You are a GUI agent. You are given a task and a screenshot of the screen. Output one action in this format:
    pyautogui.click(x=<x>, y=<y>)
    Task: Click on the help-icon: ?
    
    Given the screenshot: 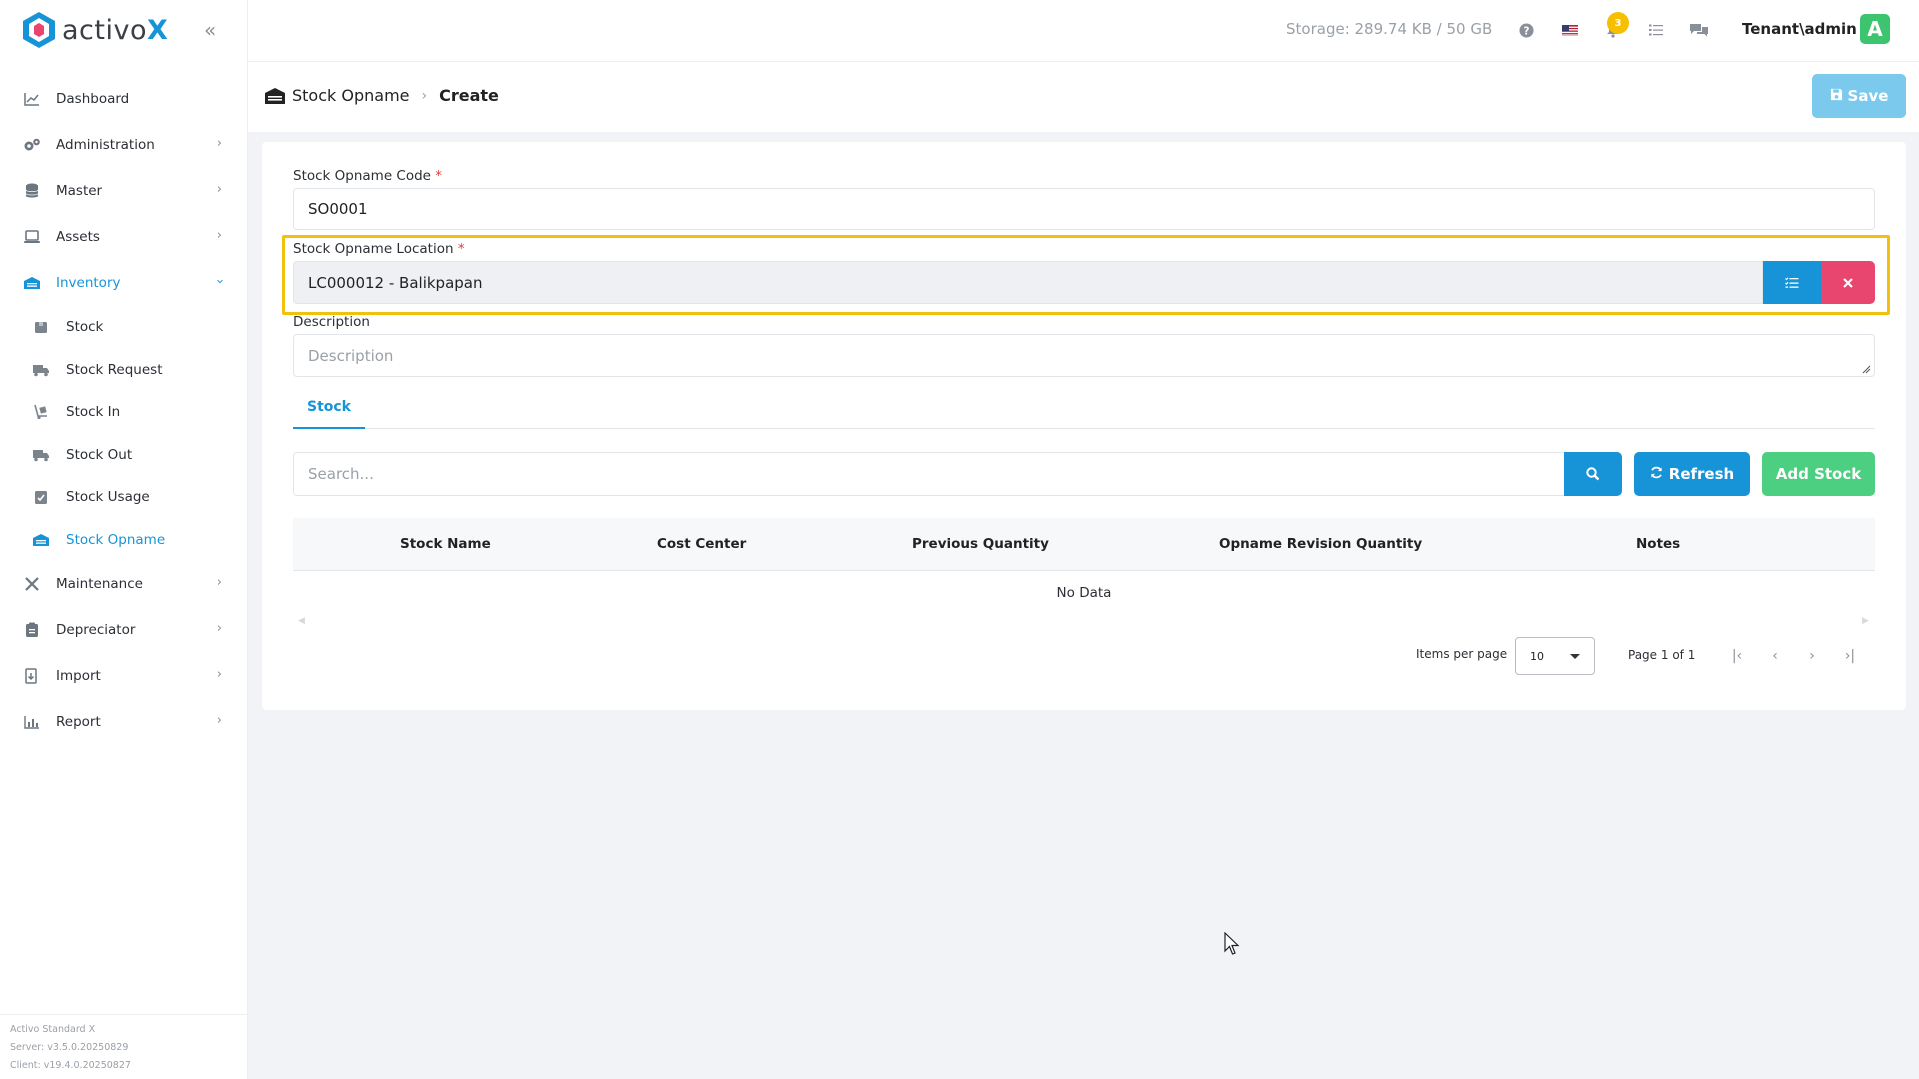 What is the action you would take?
    pyautogui.click(x=1526, y=30)
    